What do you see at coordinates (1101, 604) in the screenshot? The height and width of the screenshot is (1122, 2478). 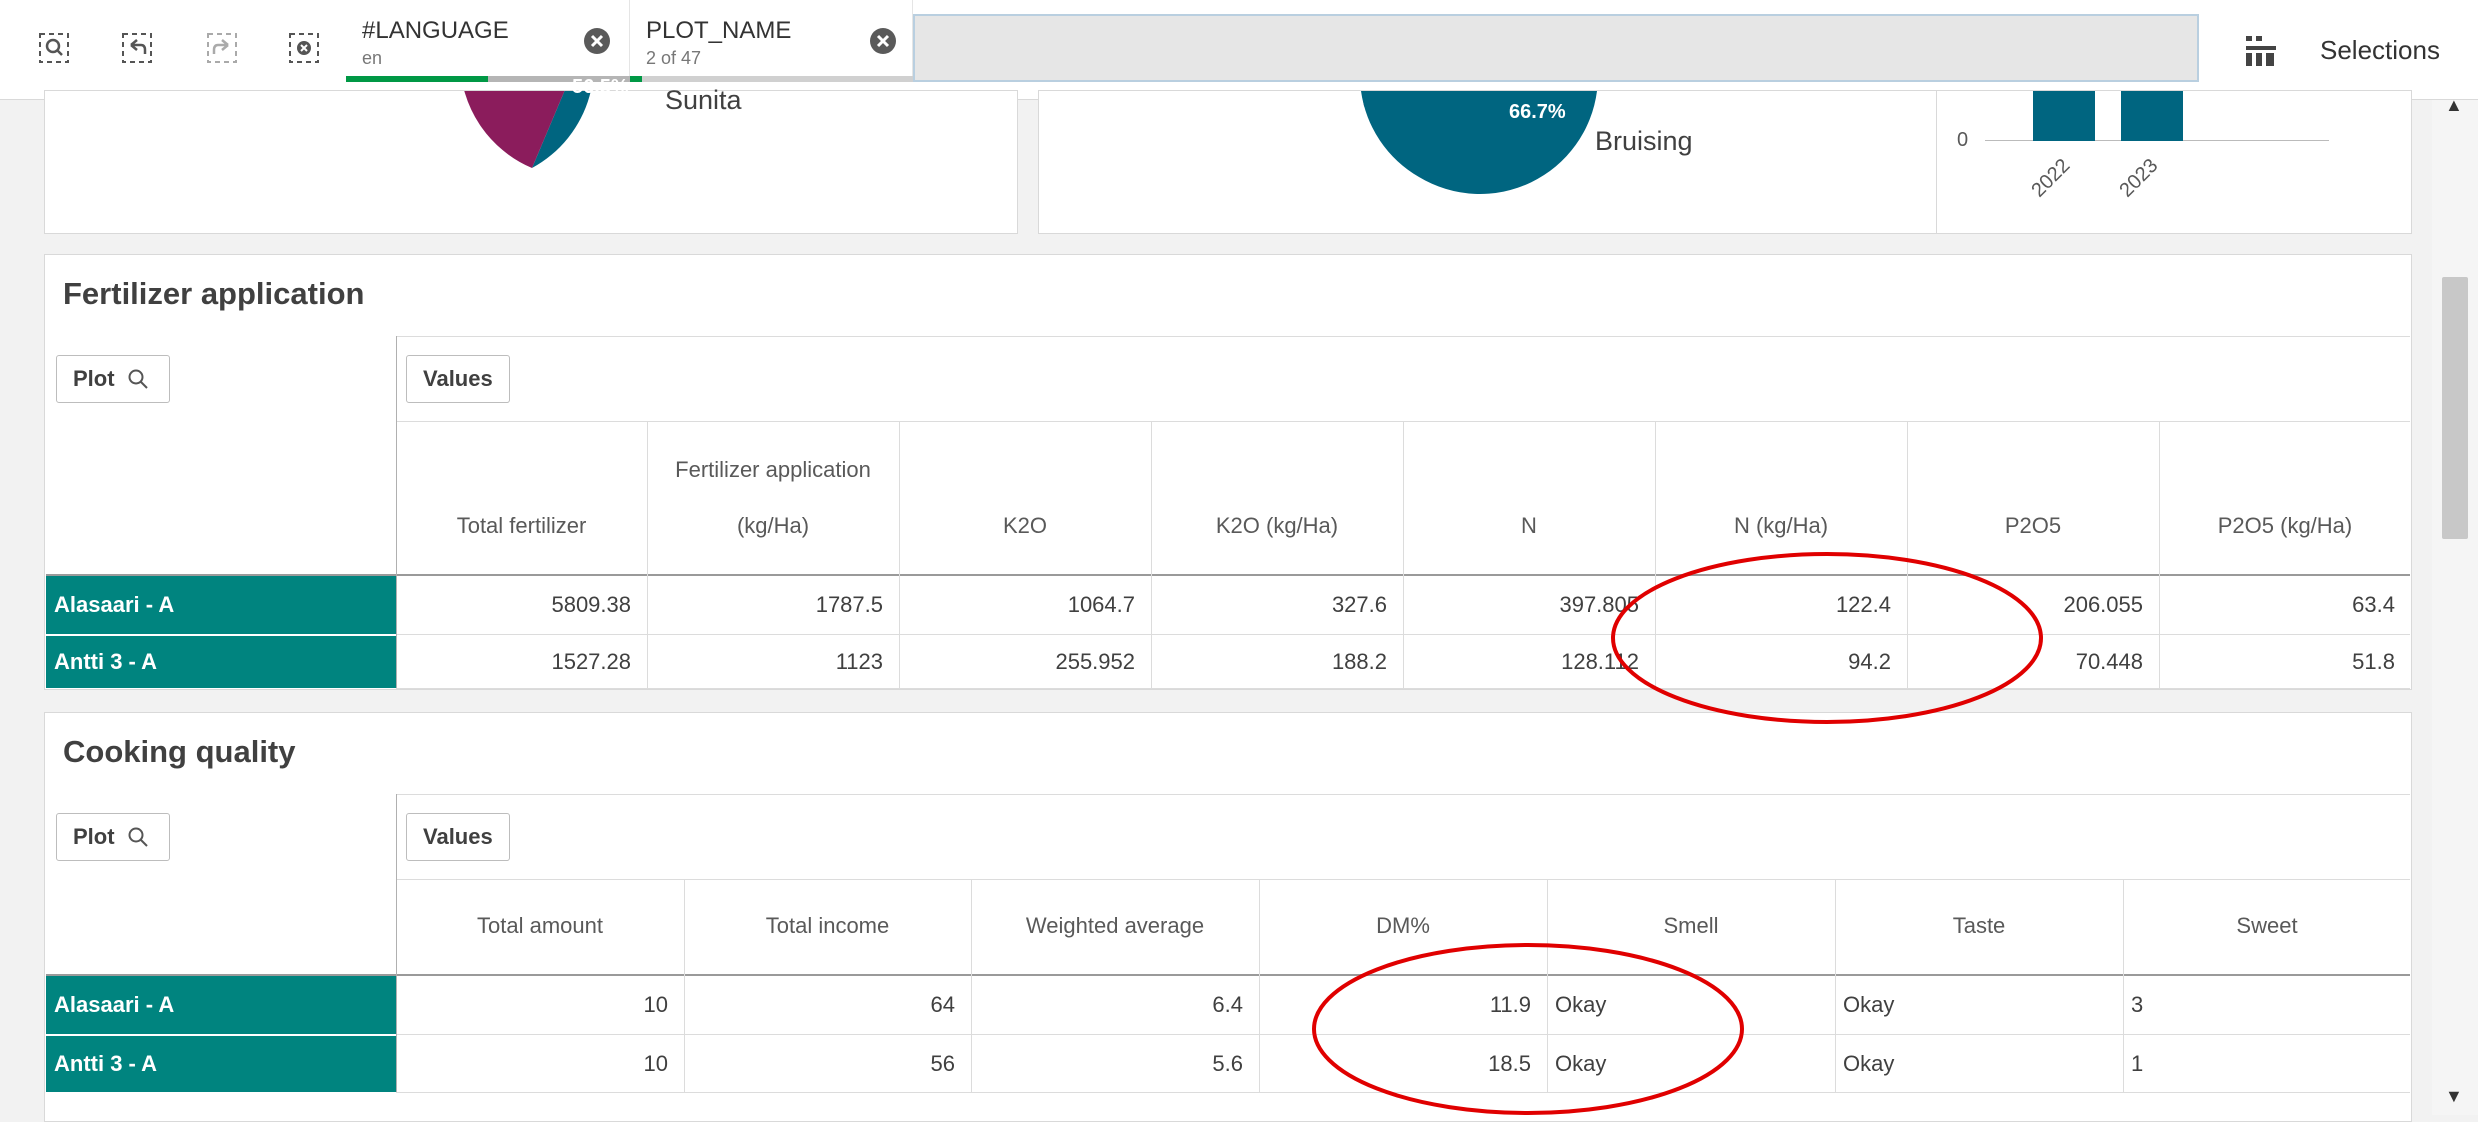 I see `table-cell: 1064.7` at bounding box center [1101, 604].